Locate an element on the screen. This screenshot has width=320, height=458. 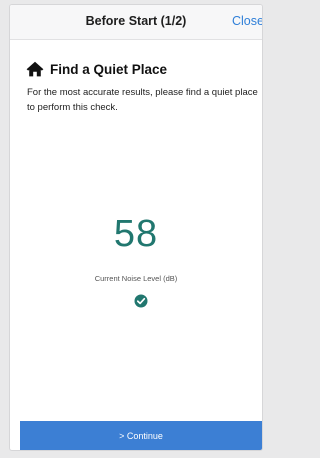
nav-header: Before Start (1/2) Close is located at coordinates (136, 22).